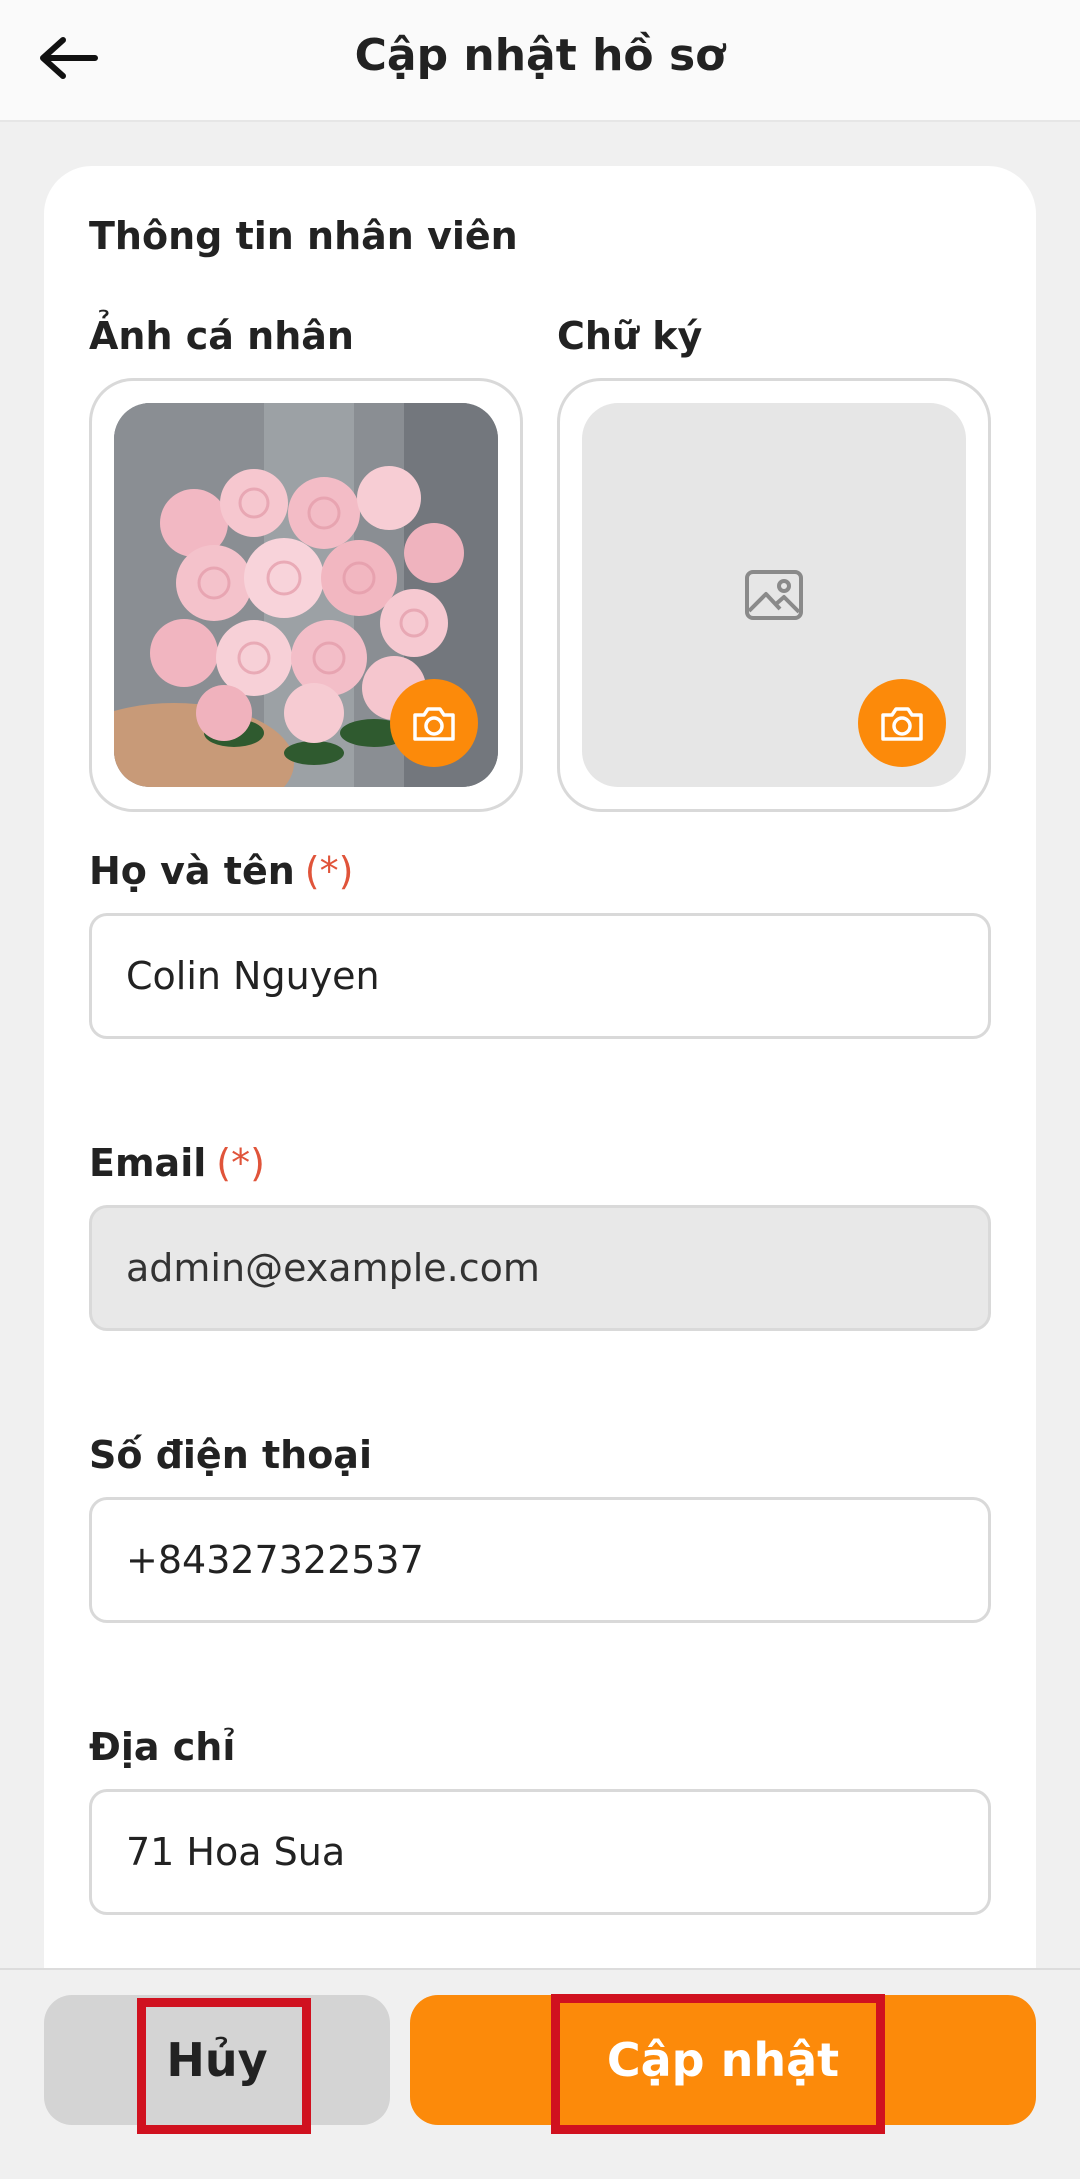  I want to click on bottom-action-bar: Hủy Cập nhật, so click(540, 2073).